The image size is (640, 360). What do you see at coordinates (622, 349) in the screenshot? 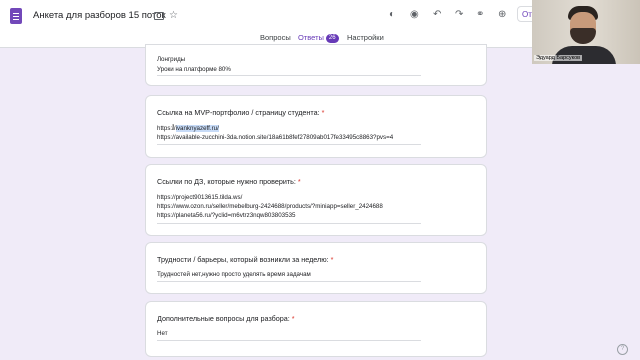
I see `help-icon: ?` at bounding box center [622, 349].